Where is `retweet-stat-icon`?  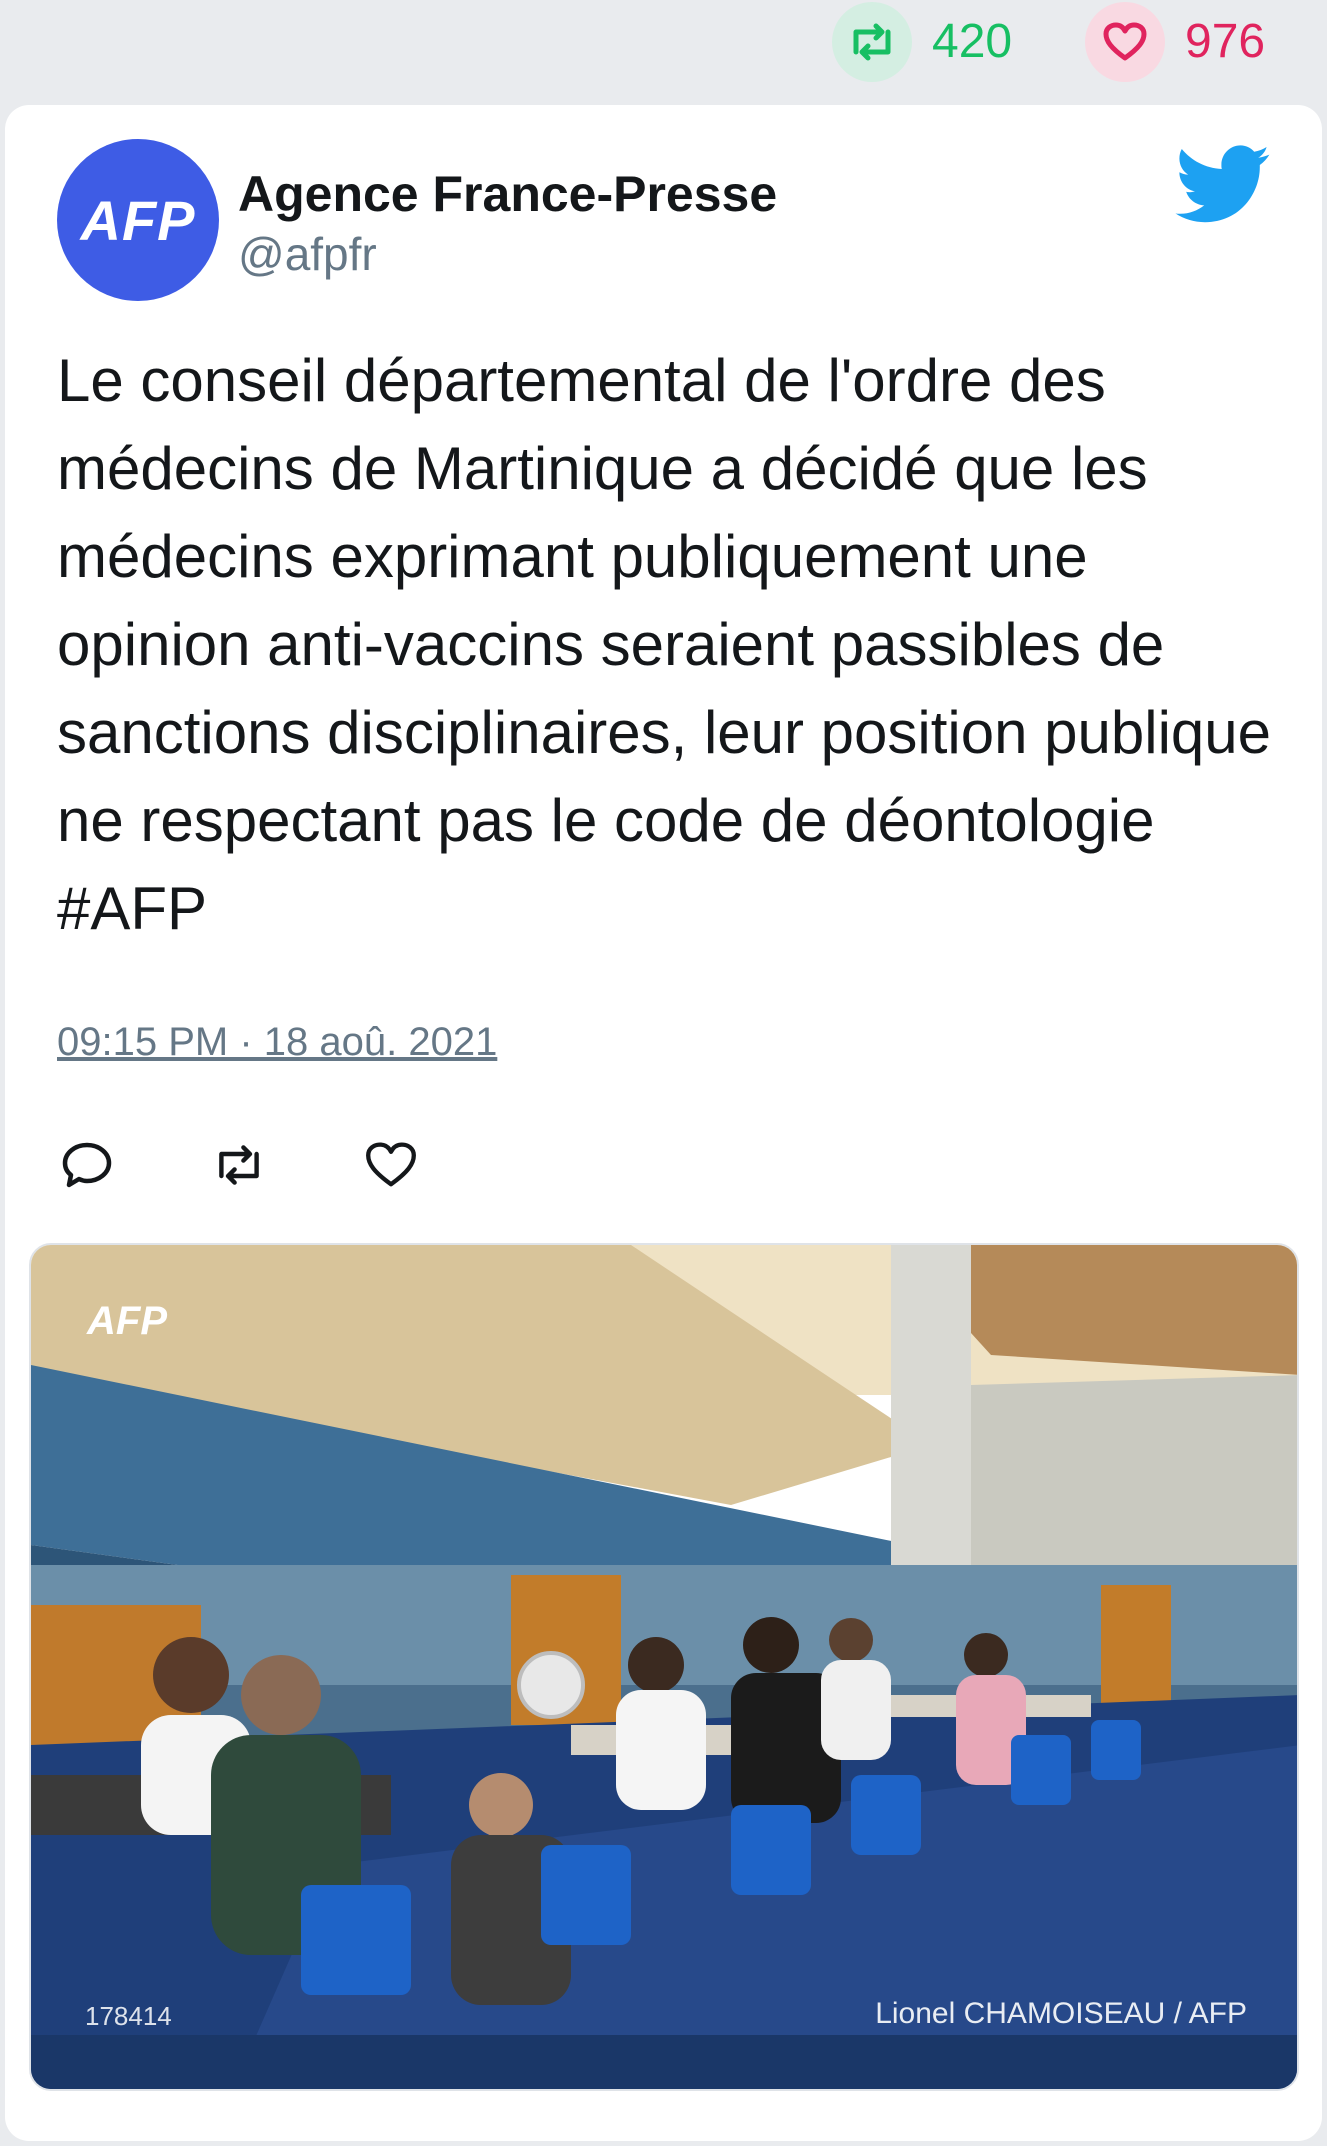 retweet-stat-icon is located at coordinates (872, 42).